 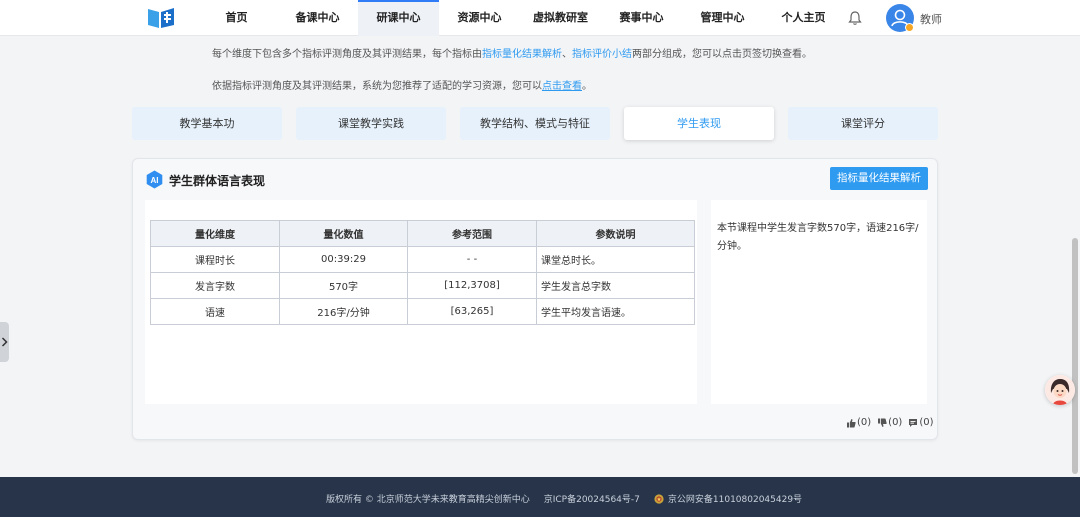 What do you see at coordinates (641, 18) in the screenshot?
I see `nav-item-competitions: 赛事中心` at bounding box center [641, 18].